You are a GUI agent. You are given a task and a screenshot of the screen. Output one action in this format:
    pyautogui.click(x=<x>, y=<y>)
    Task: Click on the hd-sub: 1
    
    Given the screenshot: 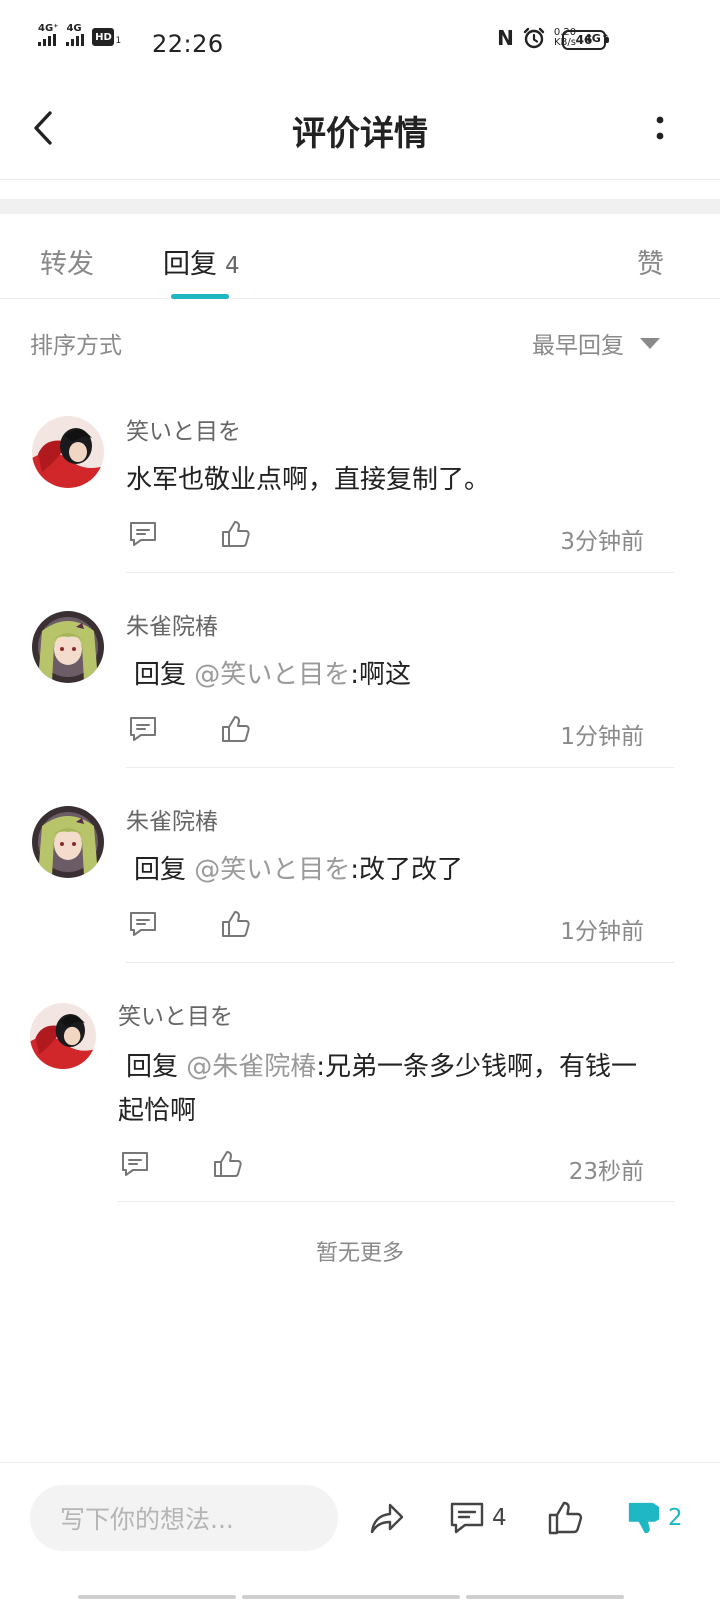 What is the action you would take?
    pyautogui.click(x=118, y=41)
    